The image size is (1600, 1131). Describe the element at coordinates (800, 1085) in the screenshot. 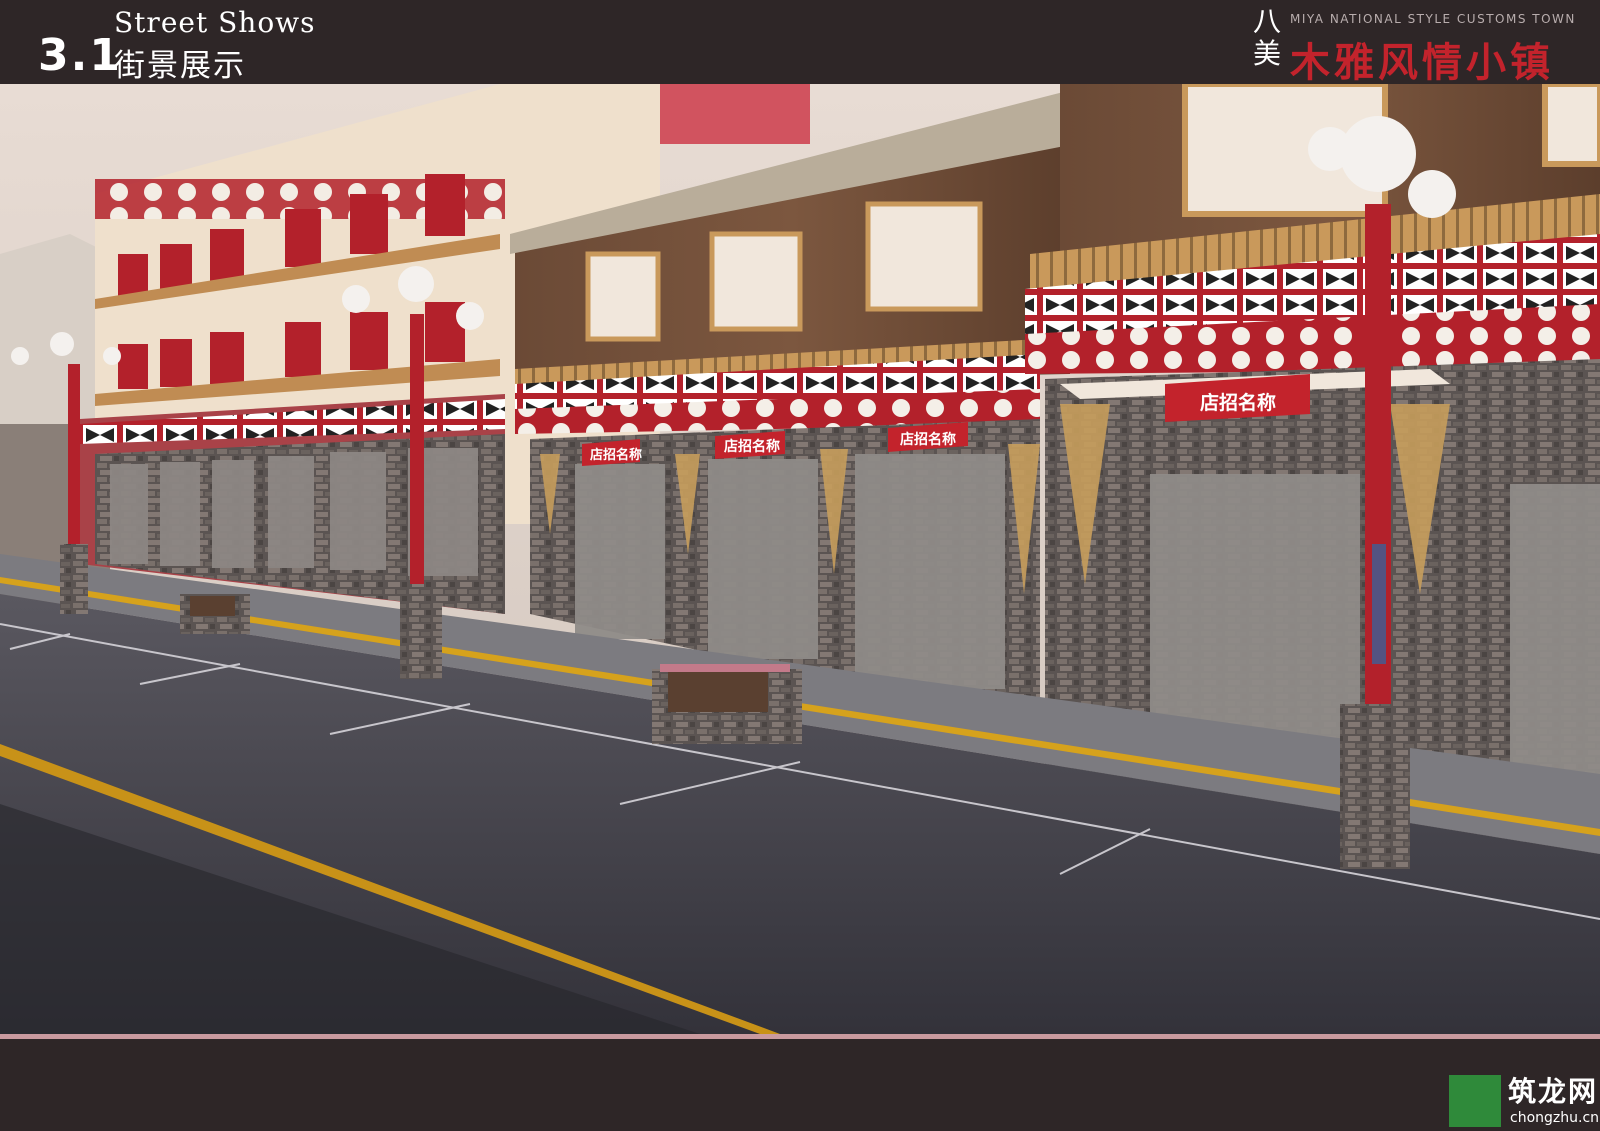

I see `footer-bar` at that location.